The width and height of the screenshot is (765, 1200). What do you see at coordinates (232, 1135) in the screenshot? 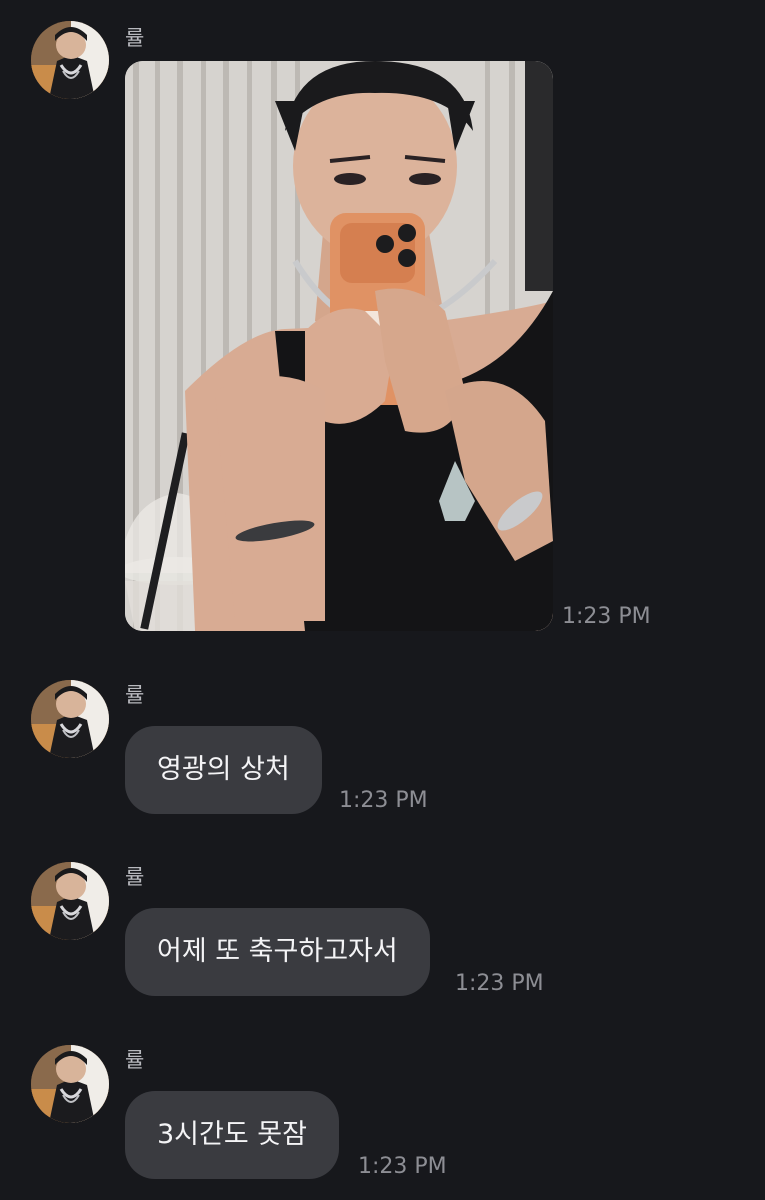
I see `message-bubble: 3시간도 못잠` at bounding box center [232, 1135].